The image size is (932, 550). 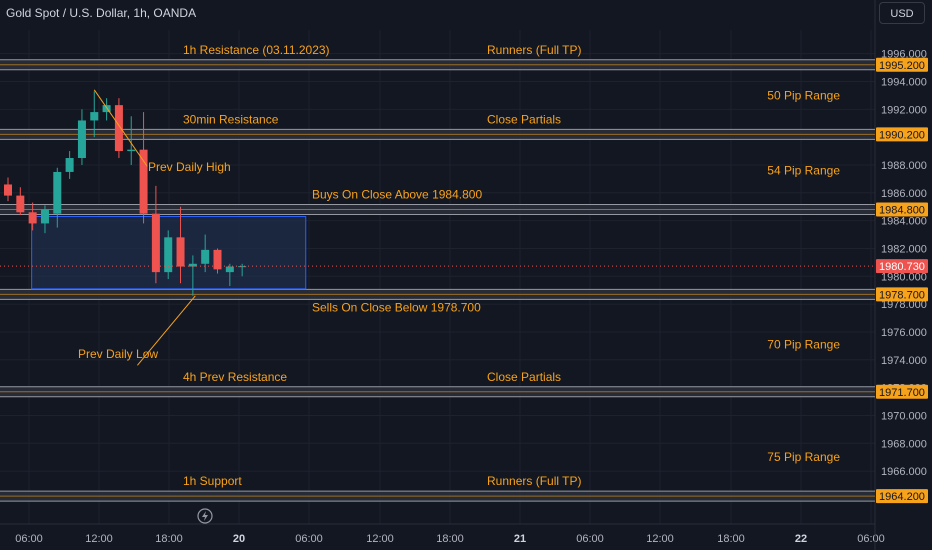 What do you see at coordinates (803, 171) in the screenshot?
I see `range-note: 54 Pip Range` at bounding box center [803, 171].